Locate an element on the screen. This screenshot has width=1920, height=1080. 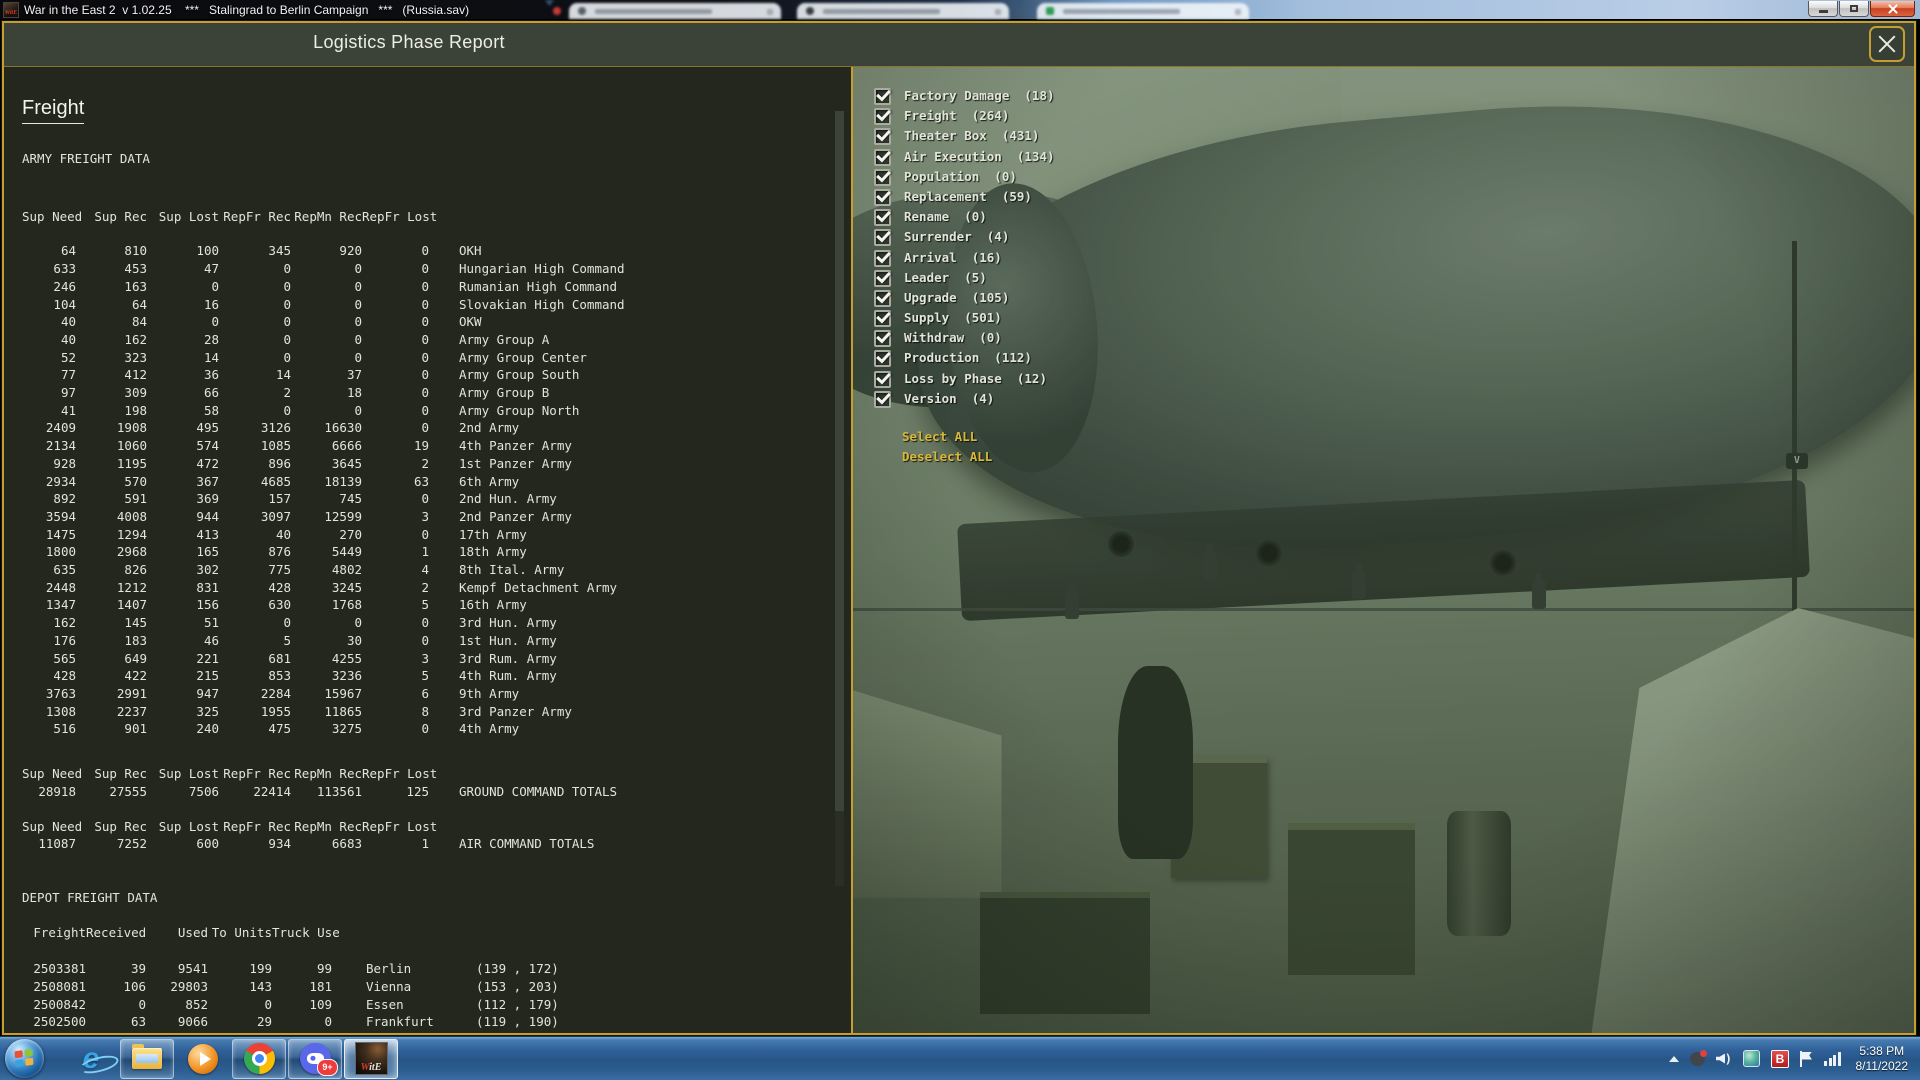
cell-value: 2934 is located at coordinates (60, 481).